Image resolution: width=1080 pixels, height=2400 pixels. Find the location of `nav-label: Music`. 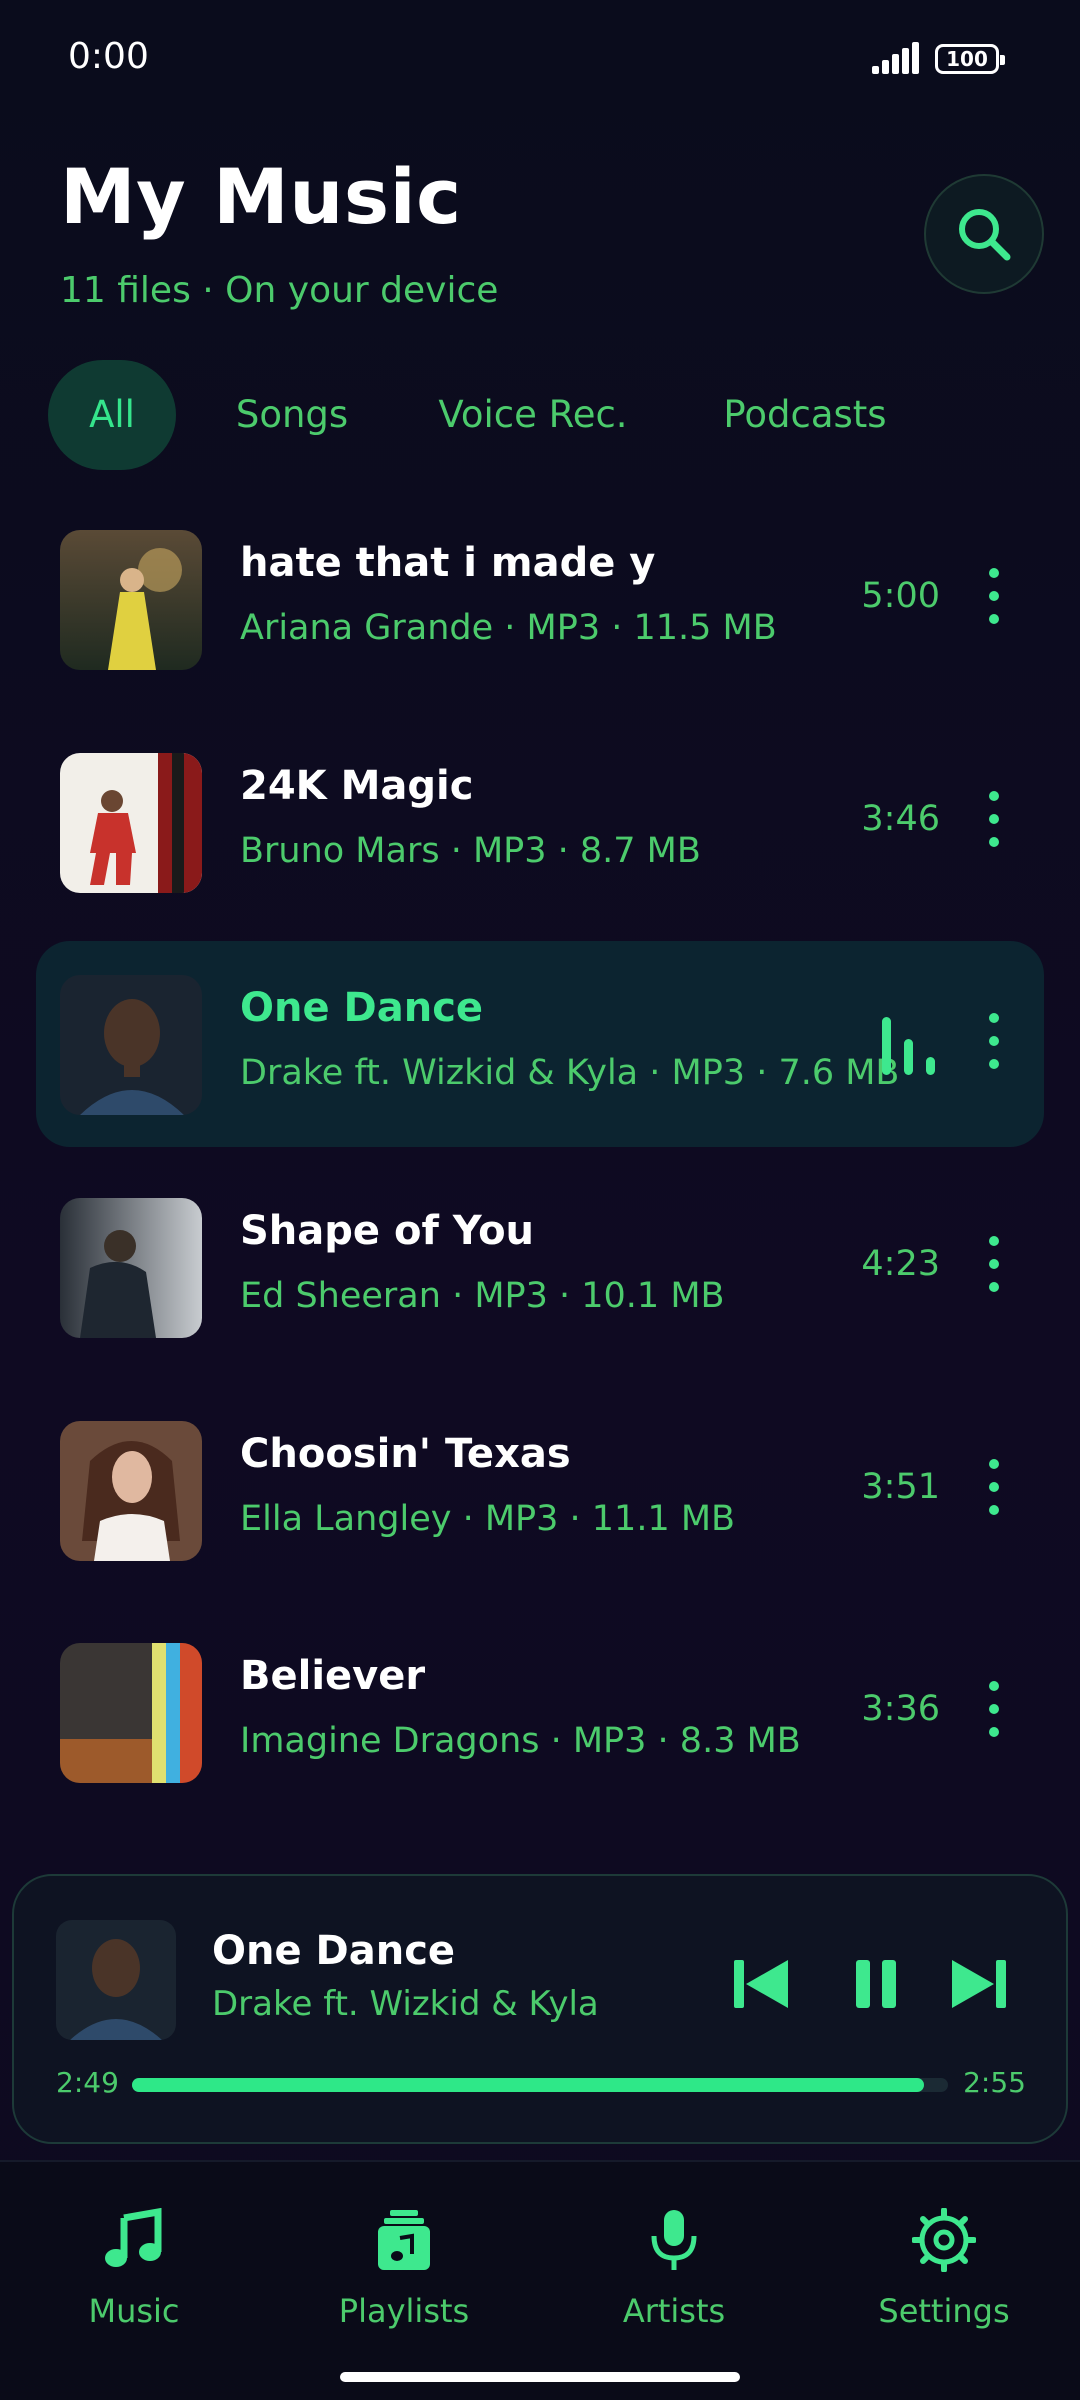

nav-label: Music is located at coordinates (134, 2311).